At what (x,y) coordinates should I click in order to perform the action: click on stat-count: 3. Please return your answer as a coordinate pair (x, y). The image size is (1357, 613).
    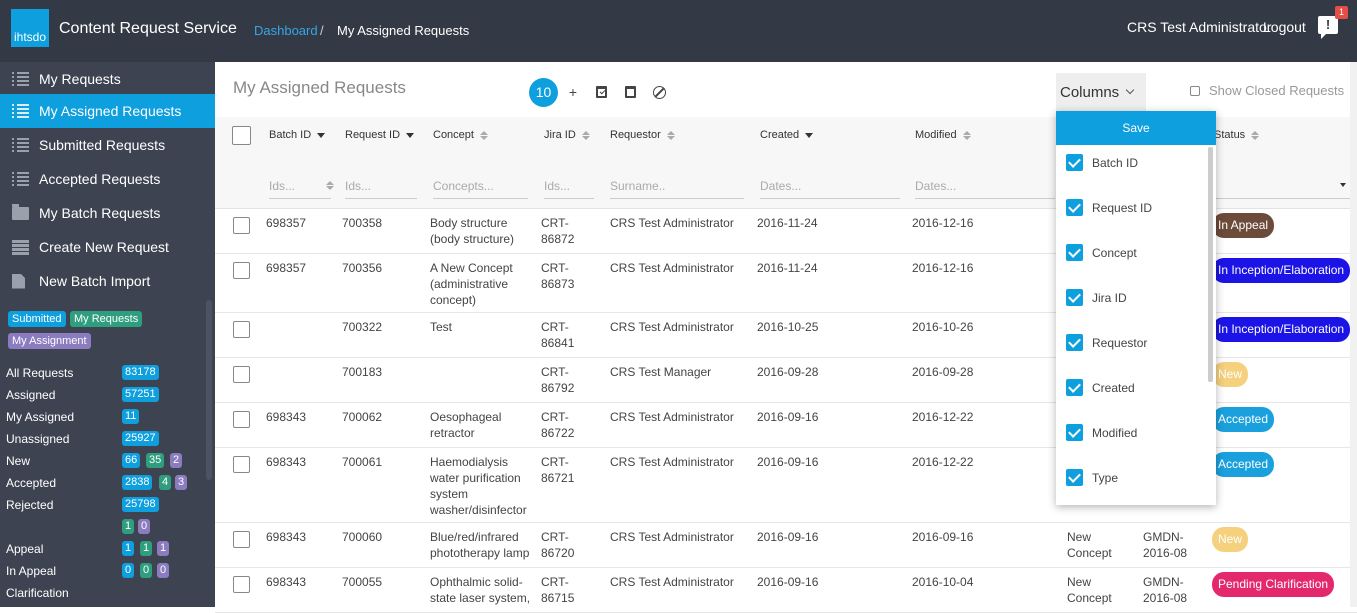
    Looking at the image, I should click on (181, 482).